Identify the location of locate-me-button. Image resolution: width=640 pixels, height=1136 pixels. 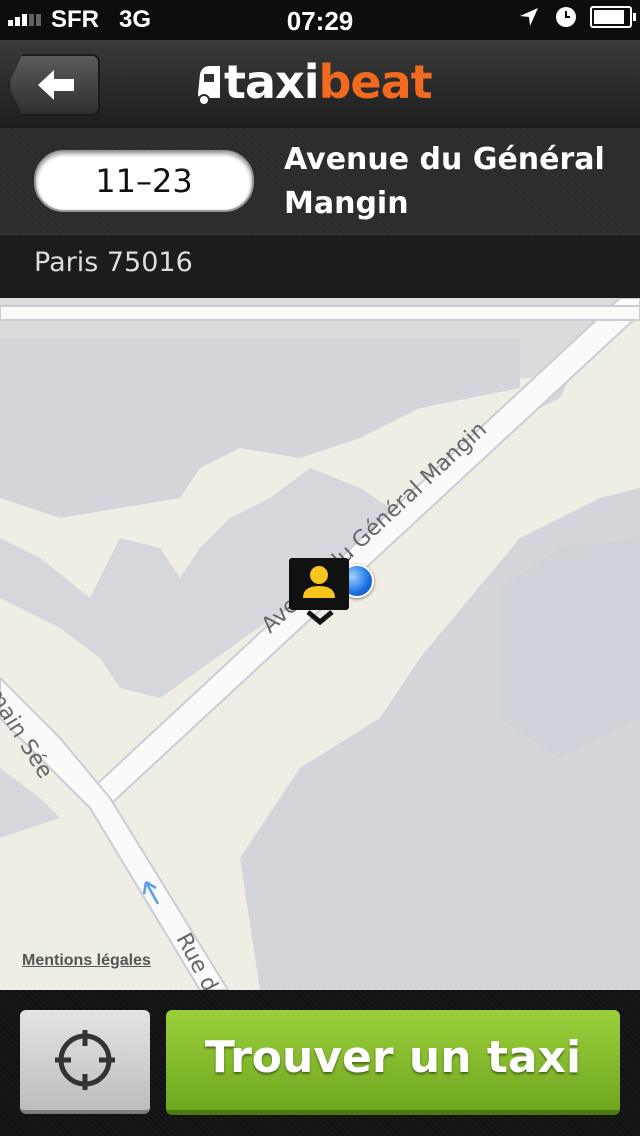
(85, 1062).